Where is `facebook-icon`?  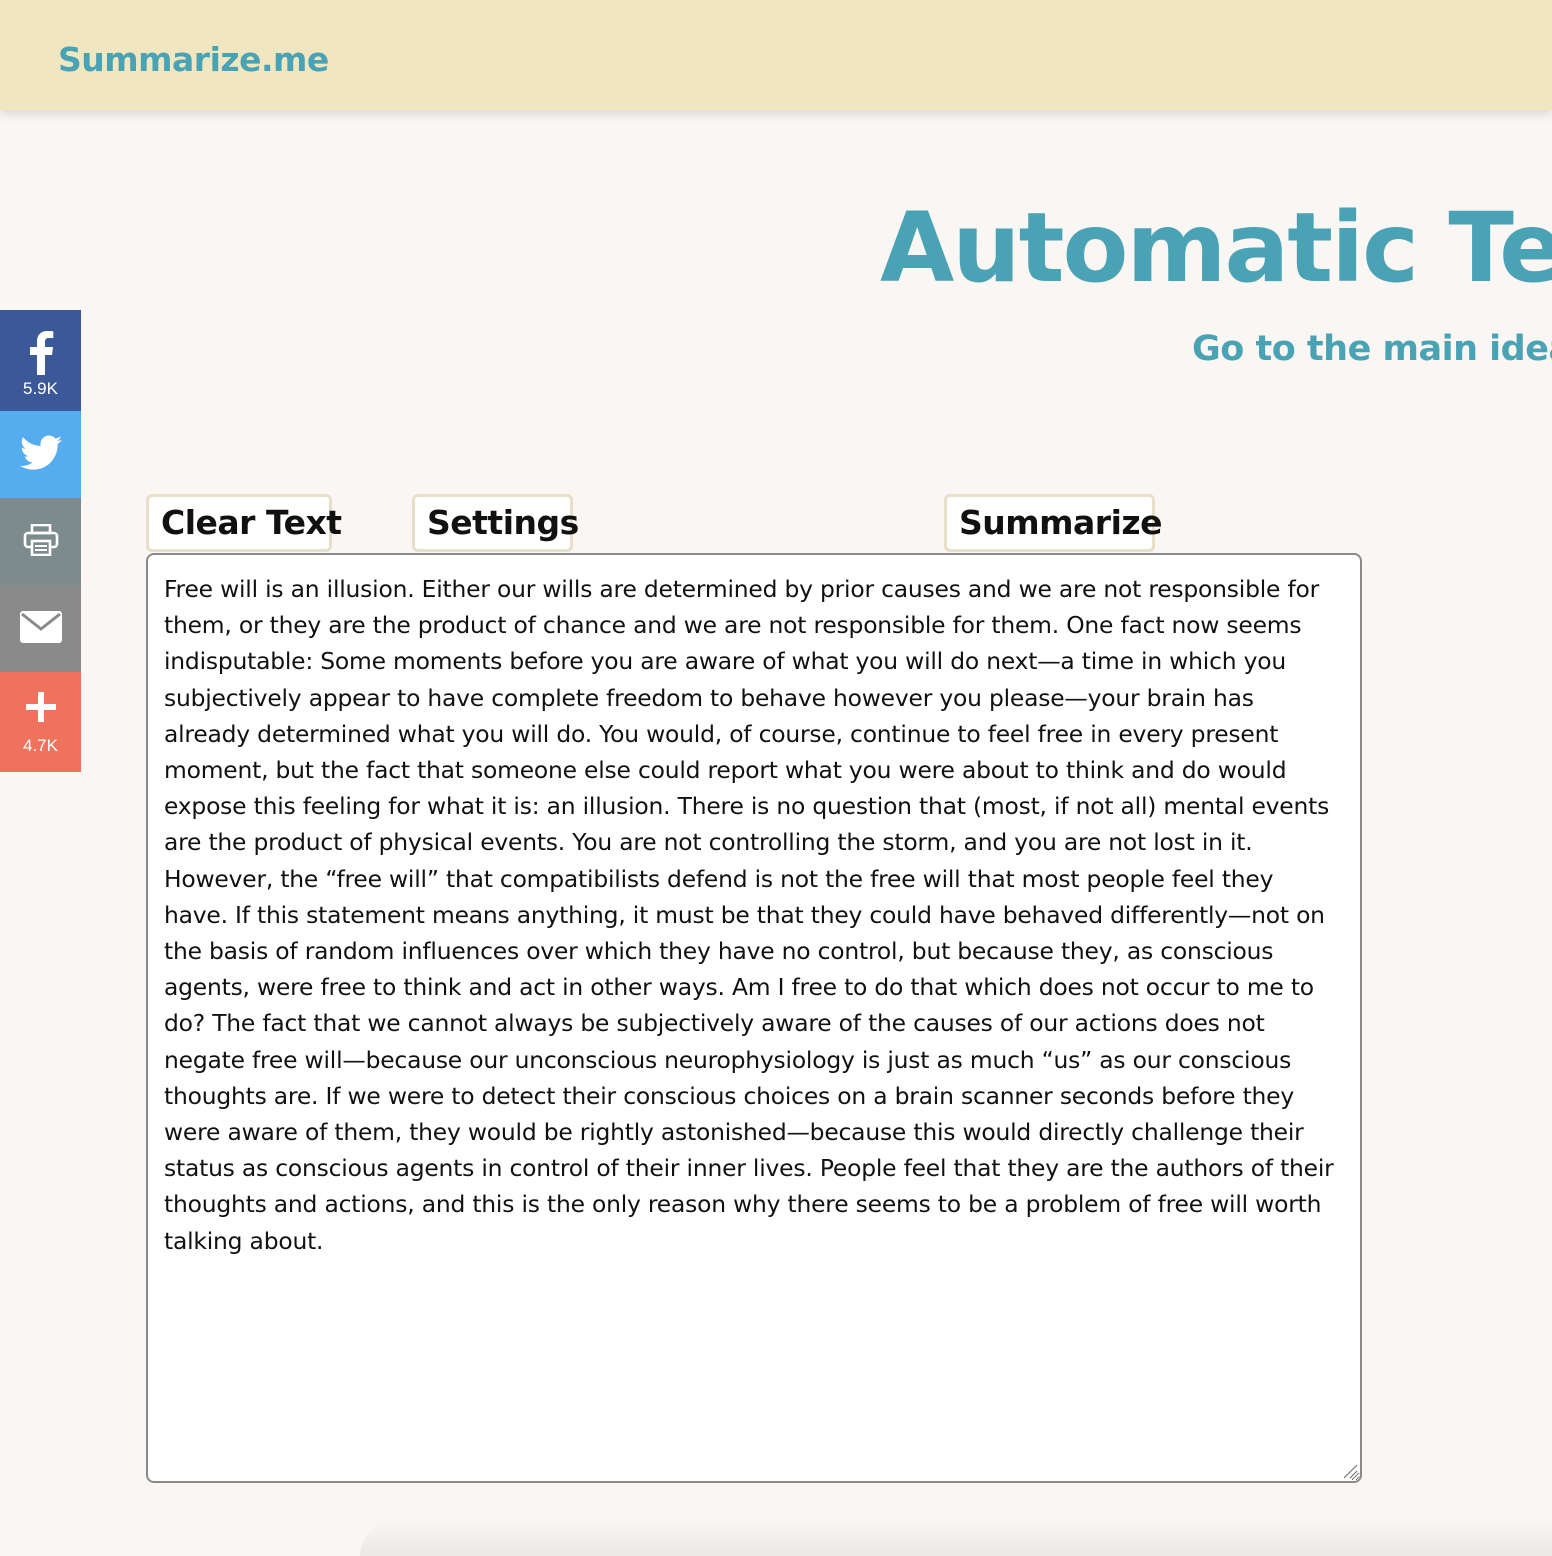 facebook-icon is located at coordinates (41, 354).